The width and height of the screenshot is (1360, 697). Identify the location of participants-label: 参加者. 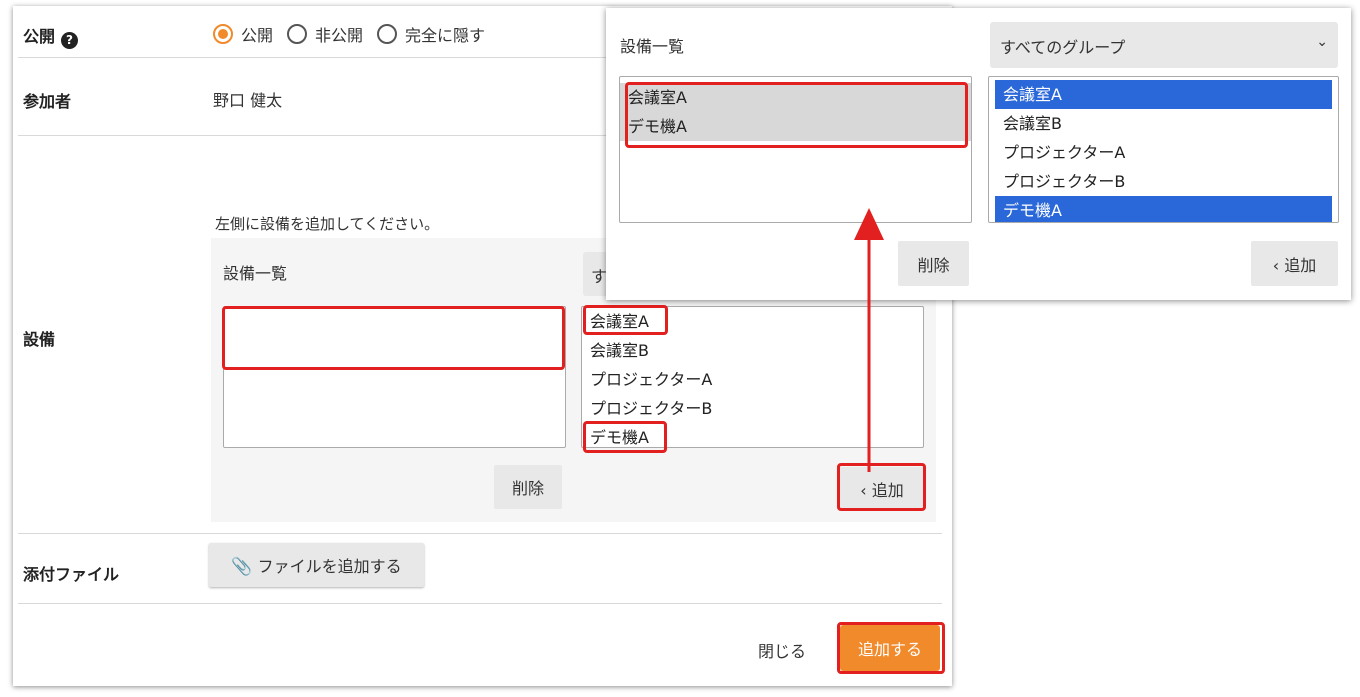
(47, 101).